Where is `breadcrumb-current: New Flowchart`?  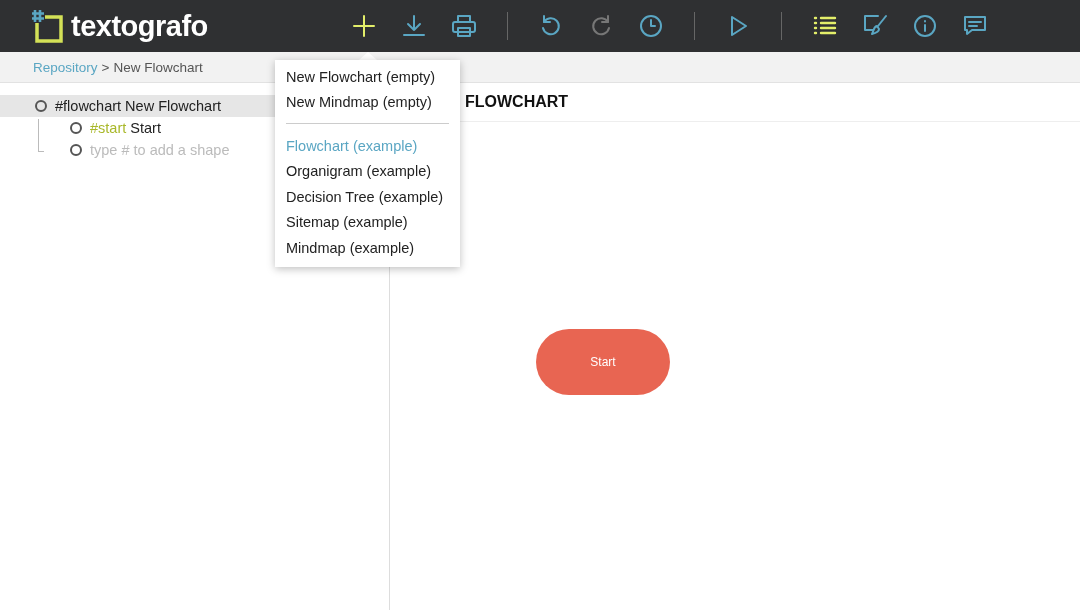
breadcrumb-current: New Flowchart is located at coordinates (158, 67).